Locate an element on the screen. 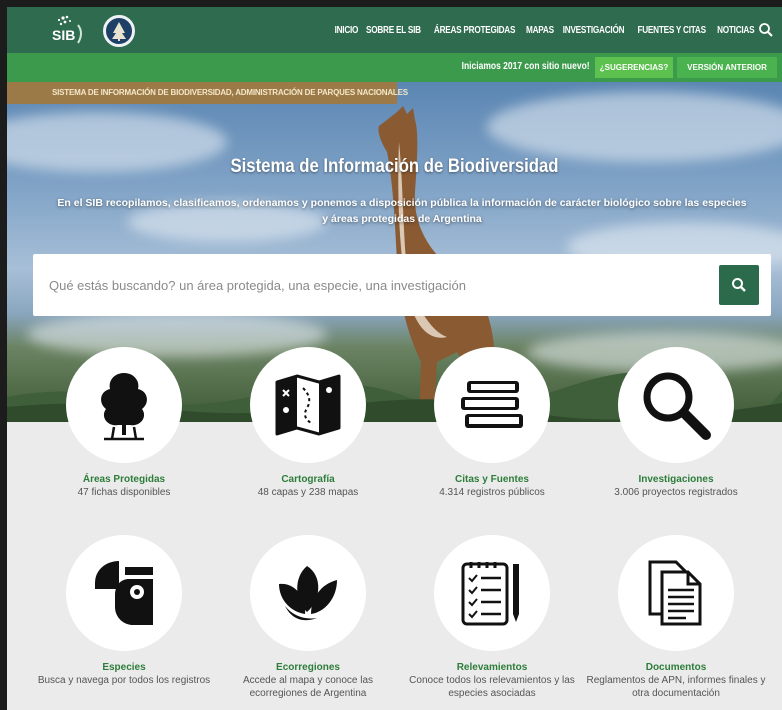 The width and height of the screenshot is (782, 710). nav-item-noticias: Noticias is located at coordinates (735, 30).